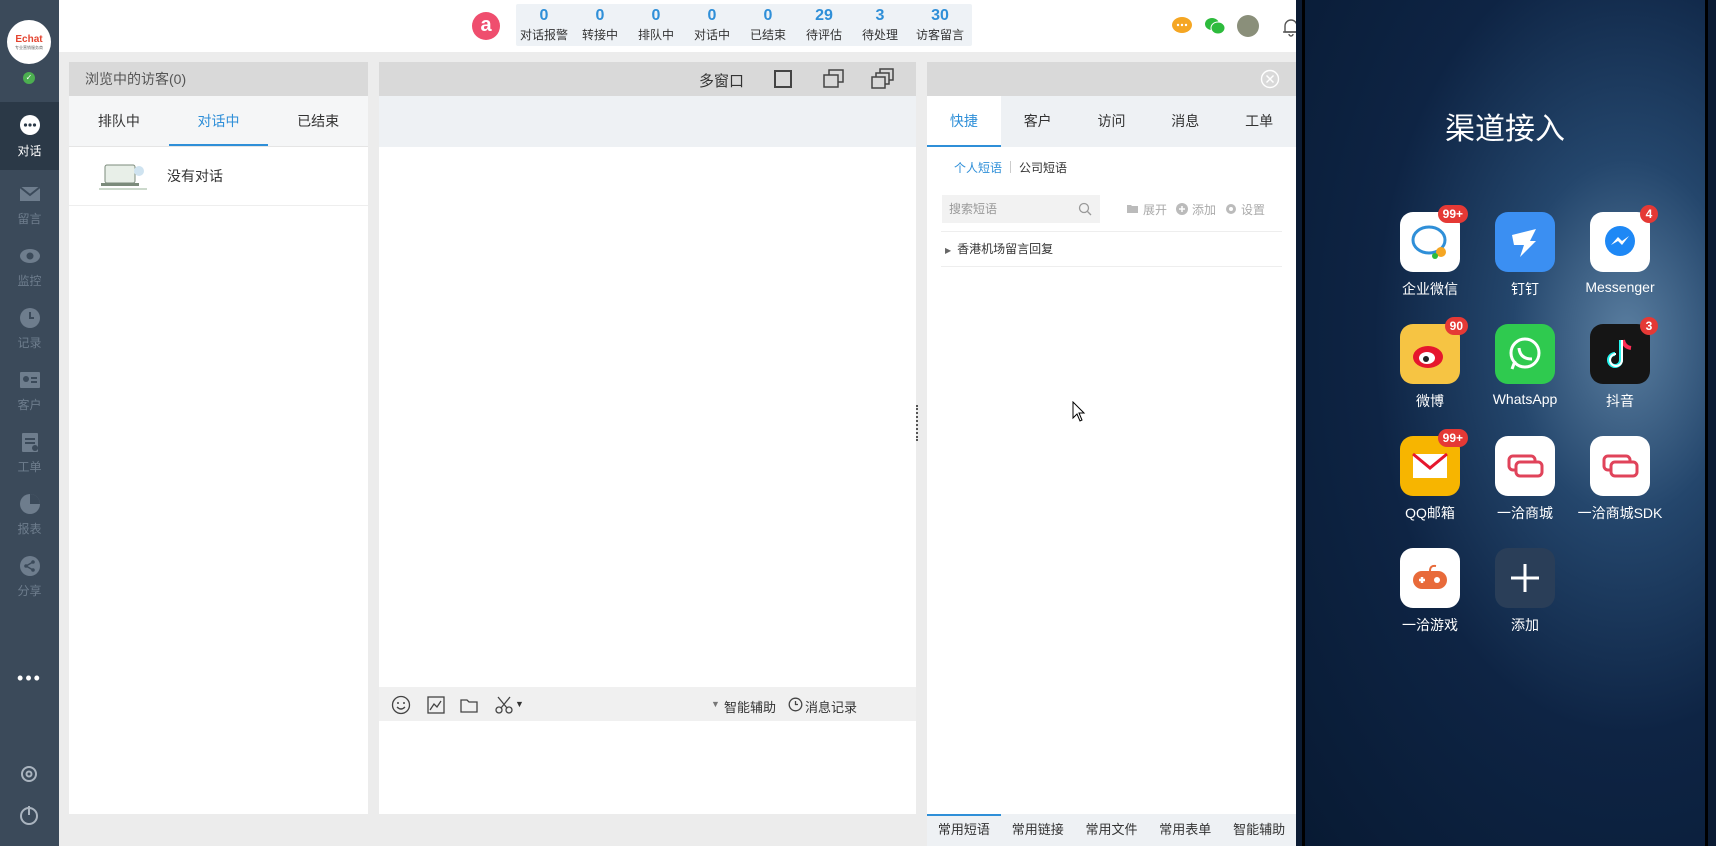 The image size is (1716, 846). What do you see at coordinates (1038, 121) in the screenshot?
I see `tab-customer: 客户` at bounding box center [1038, 121].